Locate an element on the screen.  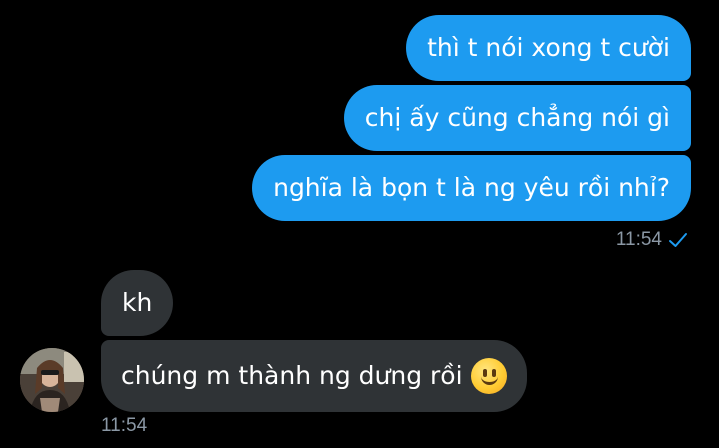
sent-timestamp: 11:54 is located at coordinates (652, 240).